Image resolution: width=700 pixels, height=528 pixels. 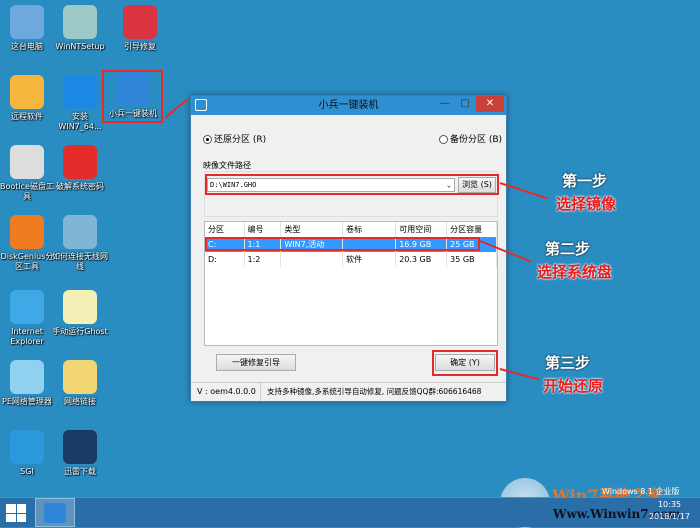 I want to click on desktop-icon: 网络链接, so click(x=80, y=383).